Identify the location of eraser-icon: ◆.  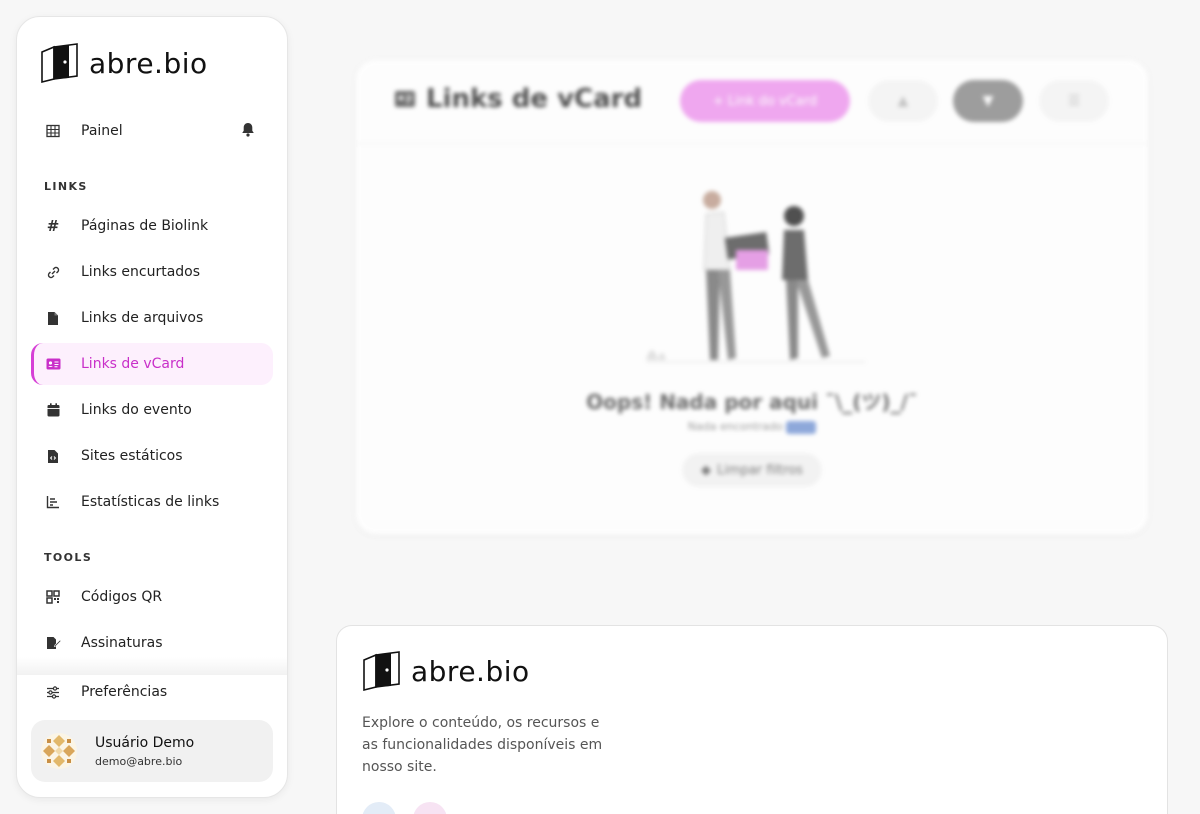
(706, 470).